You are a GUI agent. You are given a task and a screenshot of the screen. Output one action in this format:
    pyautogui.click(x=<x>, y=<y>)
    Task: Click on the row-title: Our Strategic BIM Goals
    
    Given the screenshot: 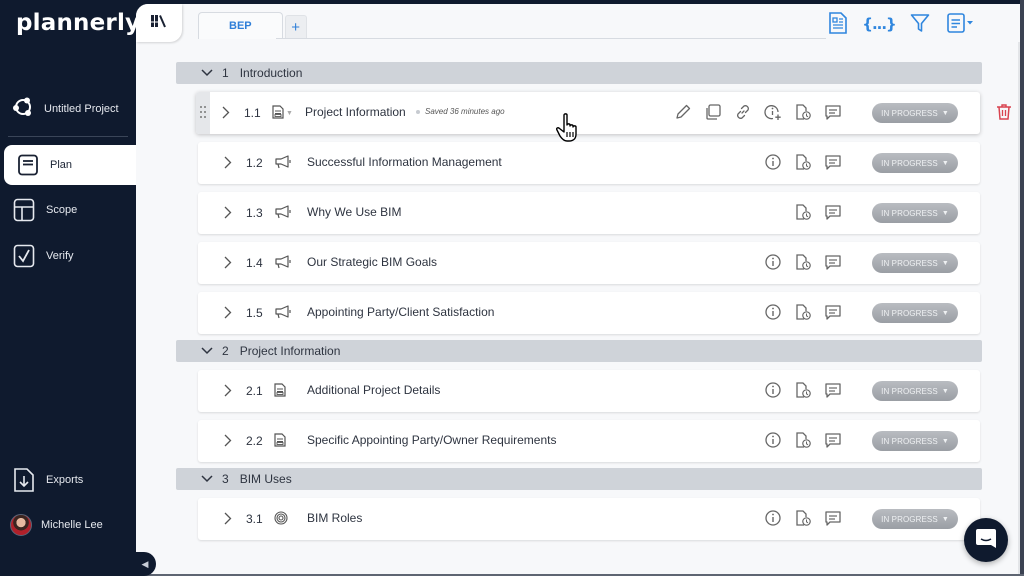 What is the action you would take?
    pyautogui.click(x=372, y=262)
    